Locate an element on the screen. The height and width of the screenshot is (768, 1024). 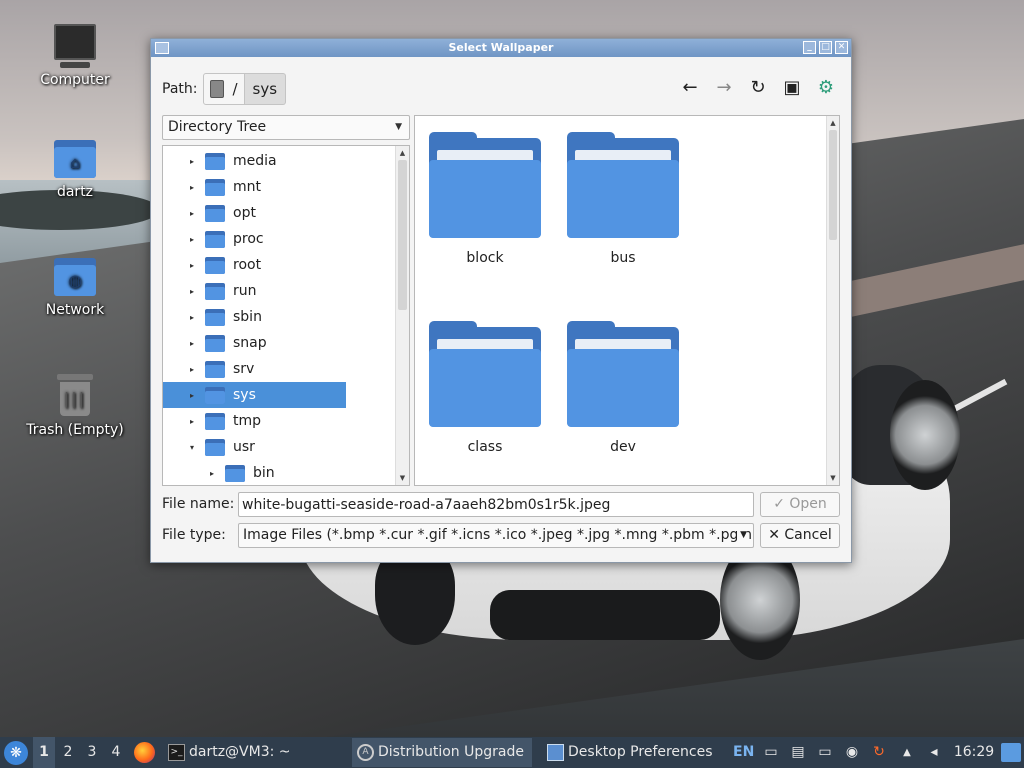
clock: 16:29 is located at coordinates (974, 752).